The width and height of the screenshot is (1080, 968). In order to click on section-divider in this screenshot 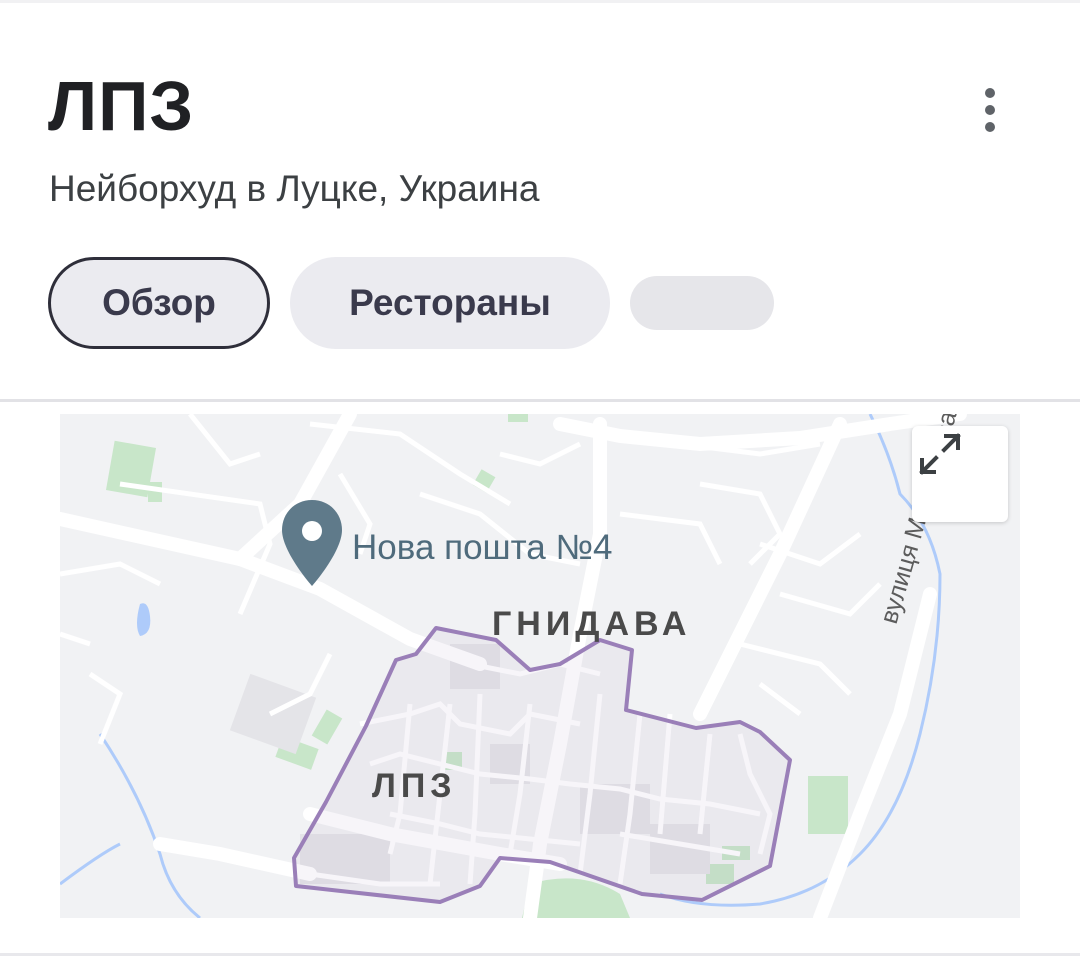, I will do `click(540, 400)`.